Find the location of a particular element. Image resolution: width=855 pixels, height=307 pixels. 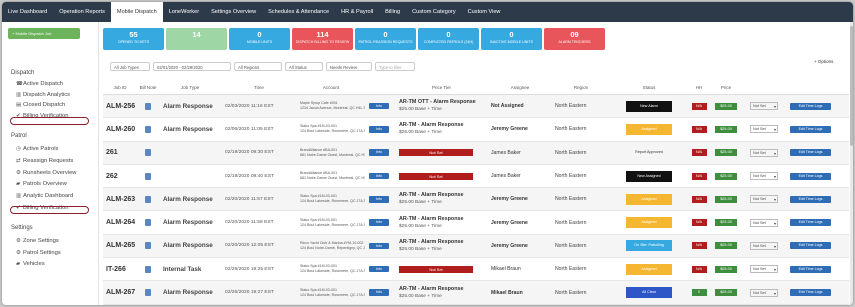

job-type-filter: All Job Types is located at coordinates (130, 66).